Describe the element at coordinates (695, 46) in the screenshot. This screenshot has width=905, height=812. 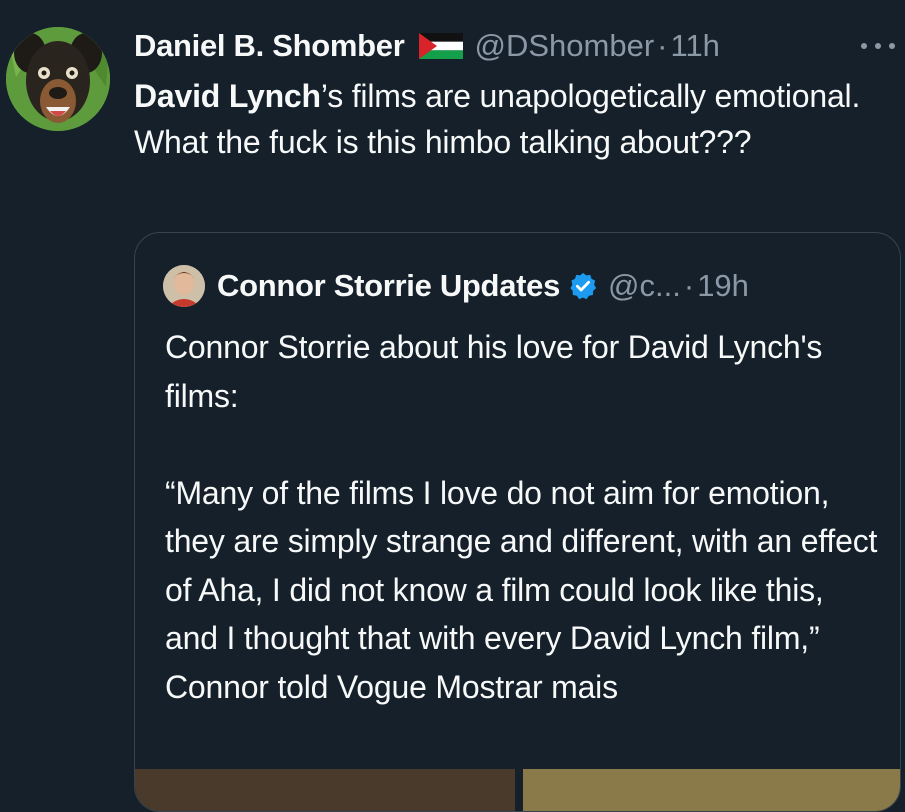
I see `tweet-timestamp: 11h` at that location.